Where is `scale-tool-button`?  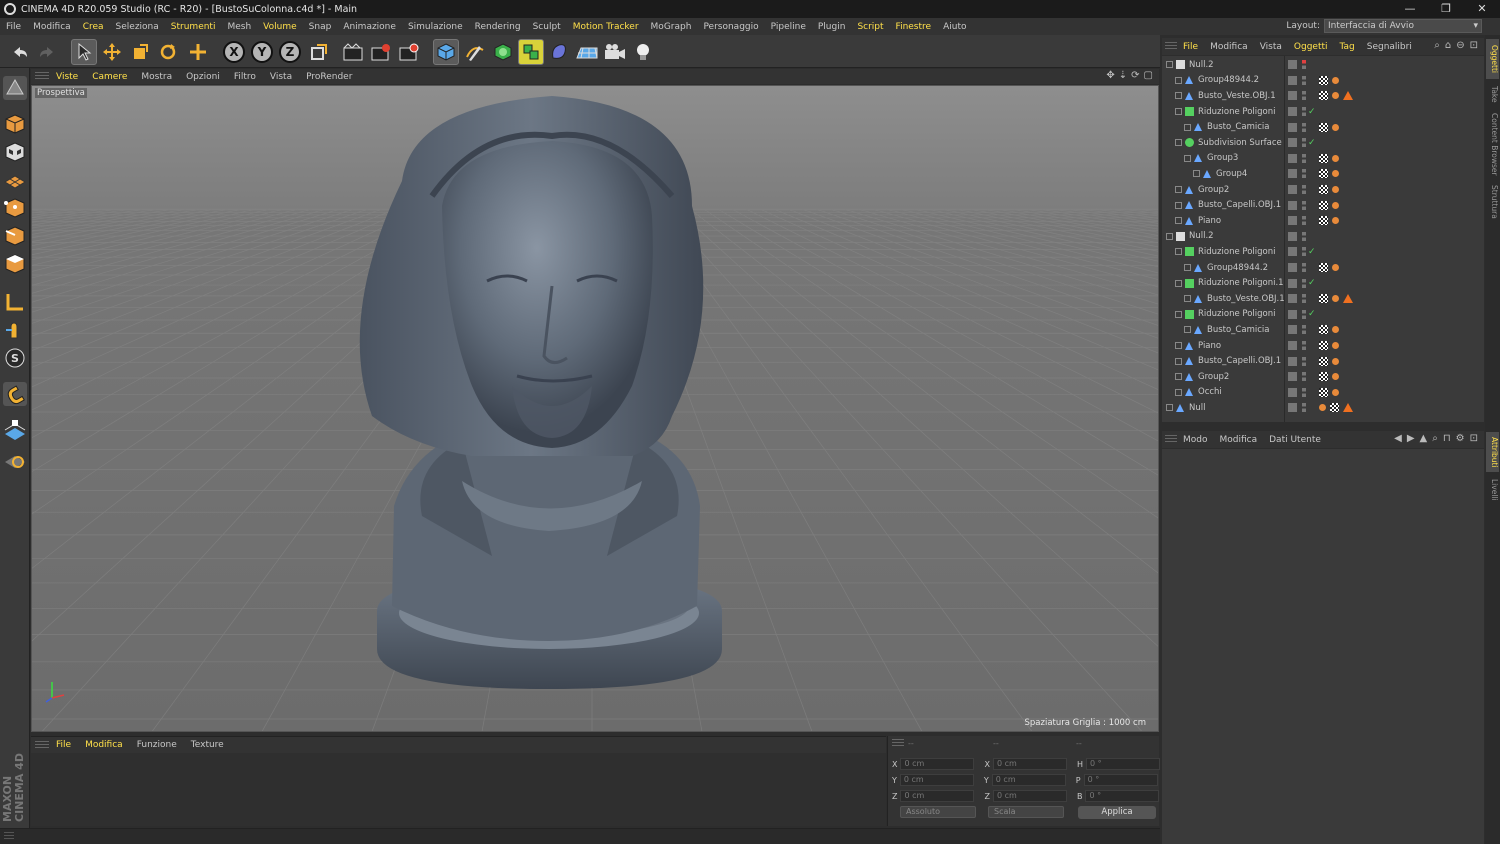 scale-tool-button is located at coordinates (140, 52).